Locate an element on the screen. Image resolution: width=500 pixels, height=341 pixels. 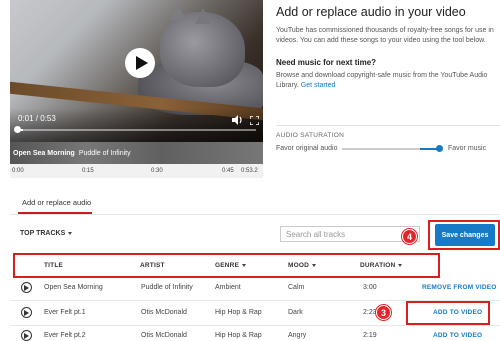
subheading: Need music for next time? is located at coordinates (326, 62).